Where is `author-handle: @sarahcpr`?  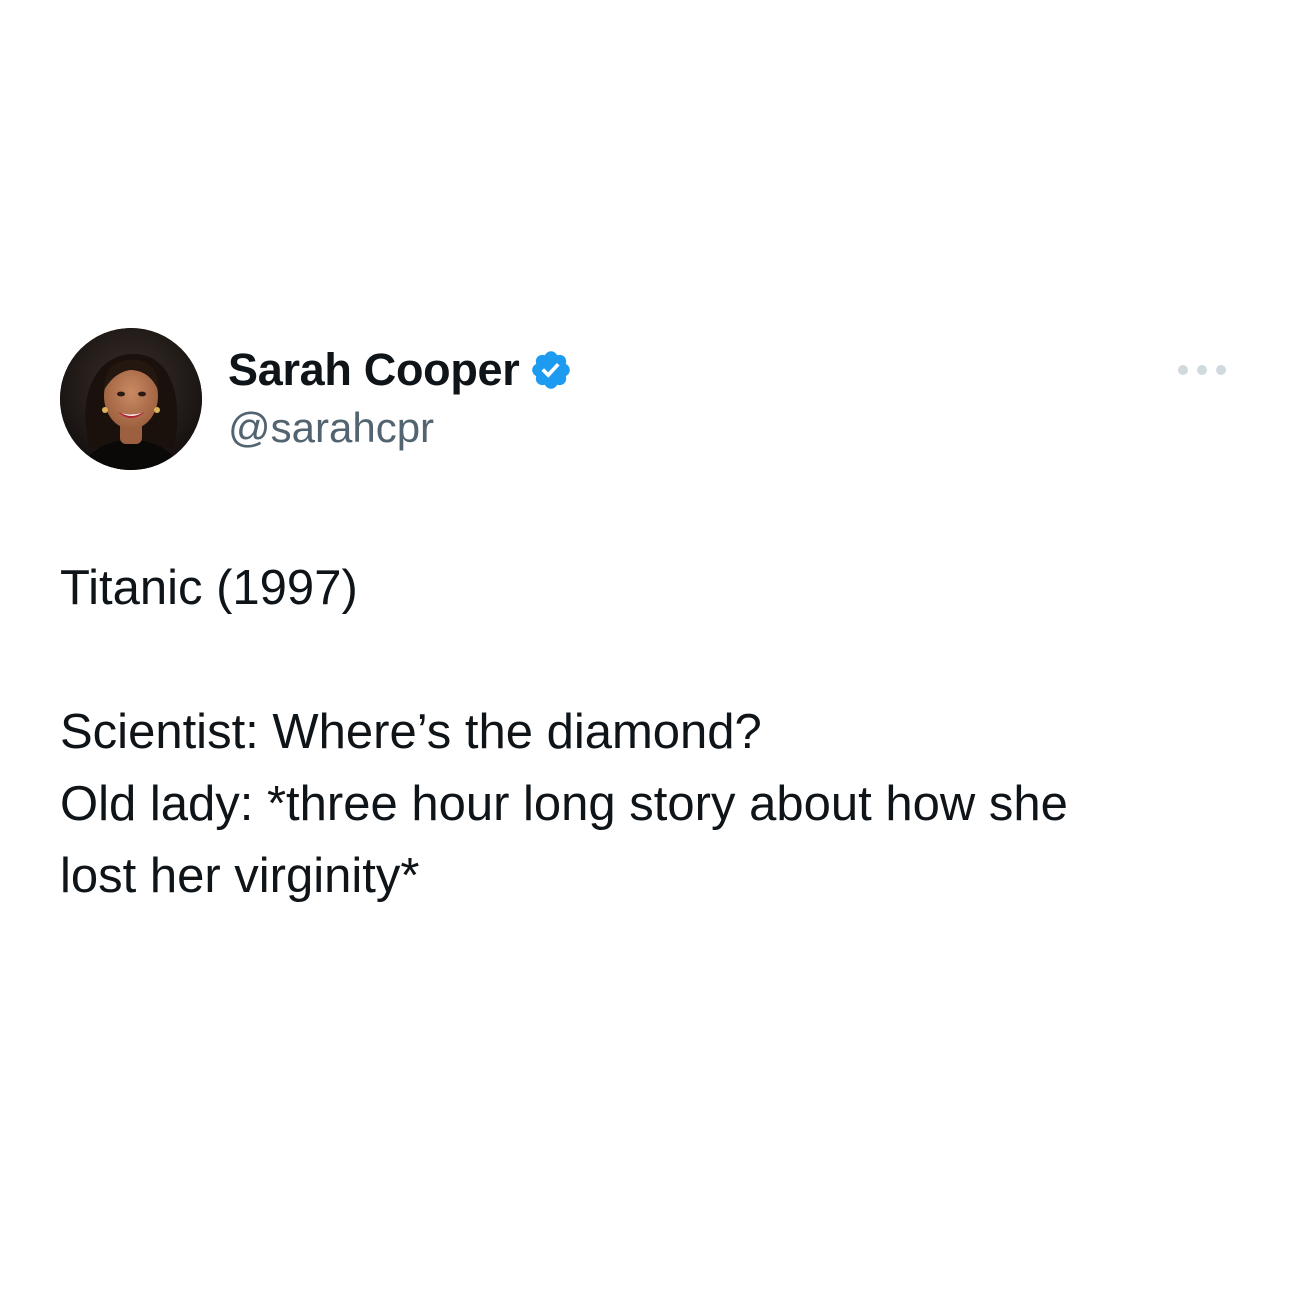
author-handle: @sarahcpr is located at coordinates (331, 428).